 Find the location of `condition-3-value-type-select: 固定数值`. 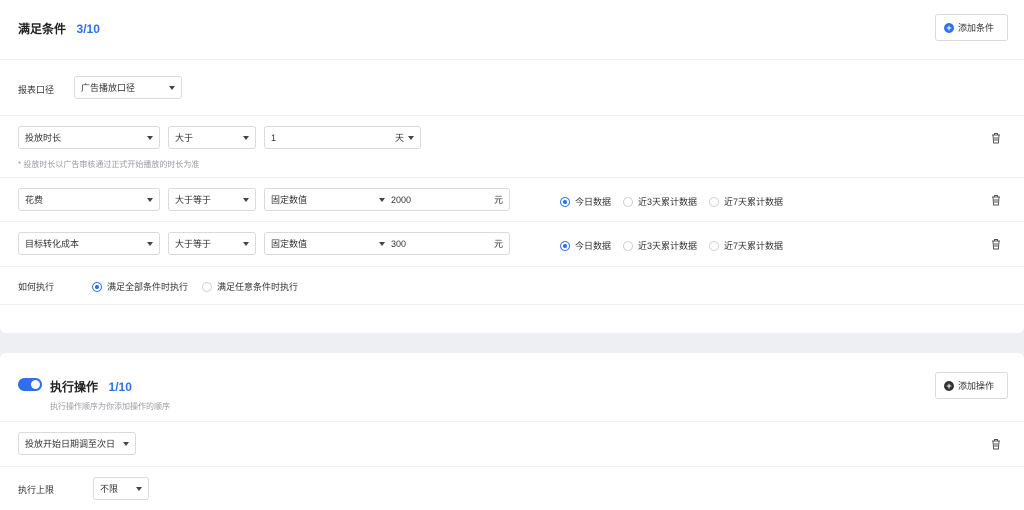

condition-3-value-type-select: 固定数值 is located at coordinates (328, 243).